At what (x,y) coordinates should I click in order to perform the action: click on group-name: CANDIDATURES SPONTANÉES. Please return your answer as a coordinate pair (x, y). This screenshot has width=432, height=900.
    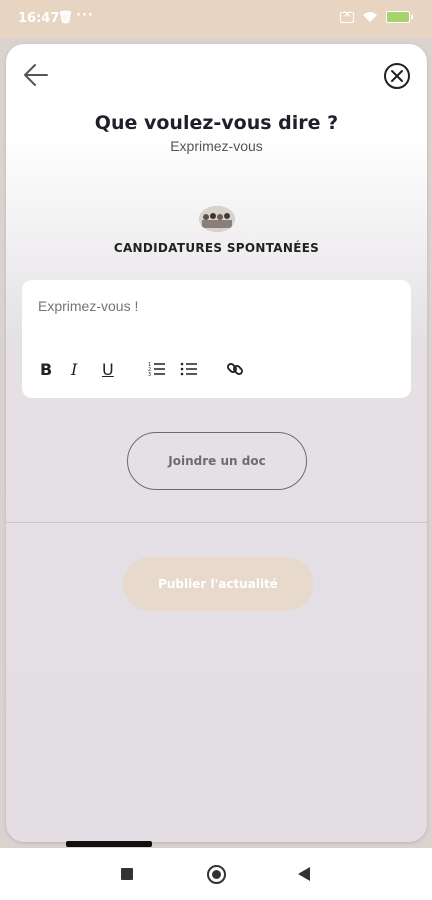
    Looking at the image, I should click on (216, 248).